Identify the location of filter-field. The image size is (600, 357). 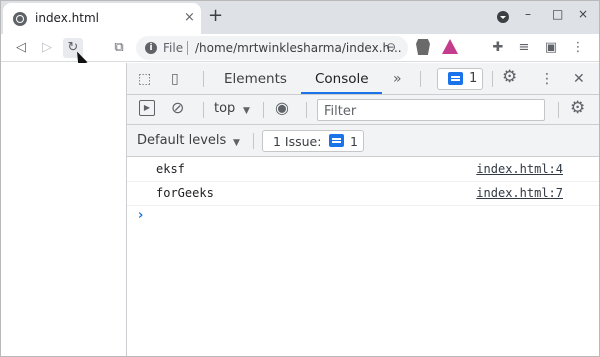
(431, 110).